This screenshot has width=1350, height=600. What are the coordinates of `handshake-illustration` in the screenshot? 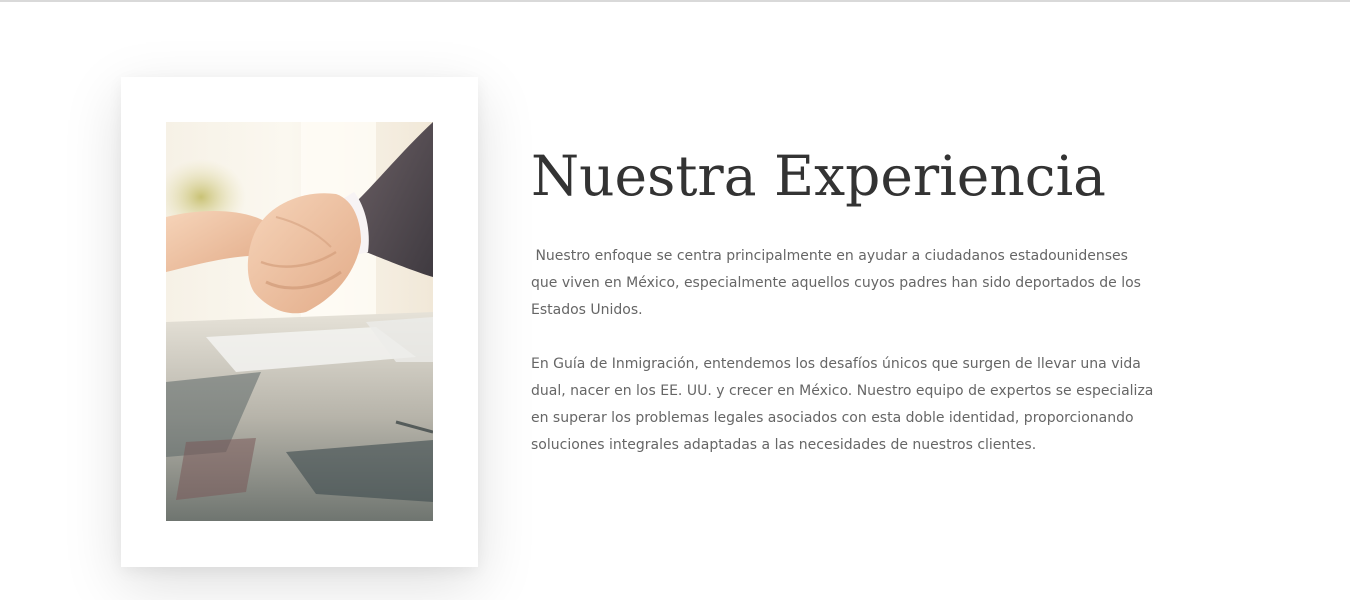 It's located at (299, 321).